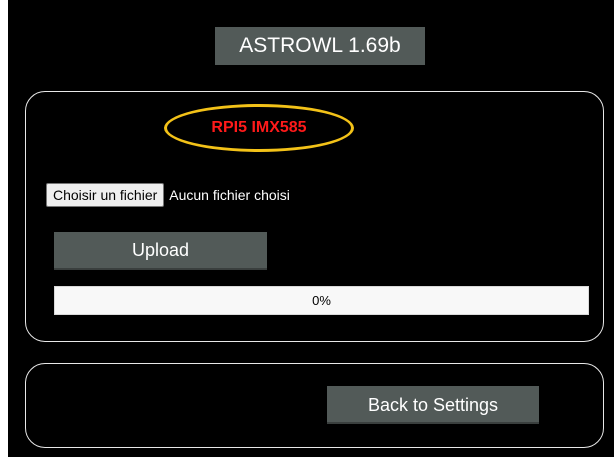  I want to click on choose-file-button: Choisir un fichier, so click(105, 195).